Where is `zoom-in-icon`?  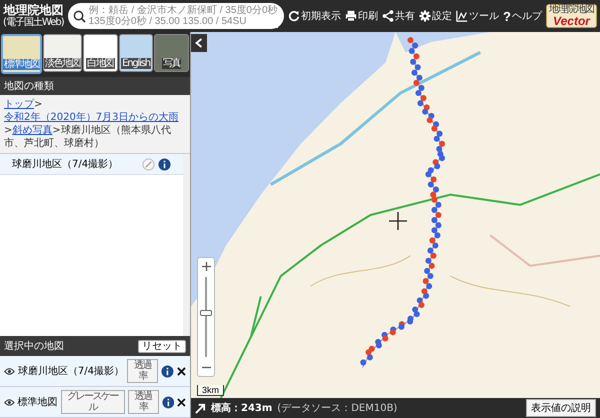
zoom-in-icon is located at coordinates (206, 266).